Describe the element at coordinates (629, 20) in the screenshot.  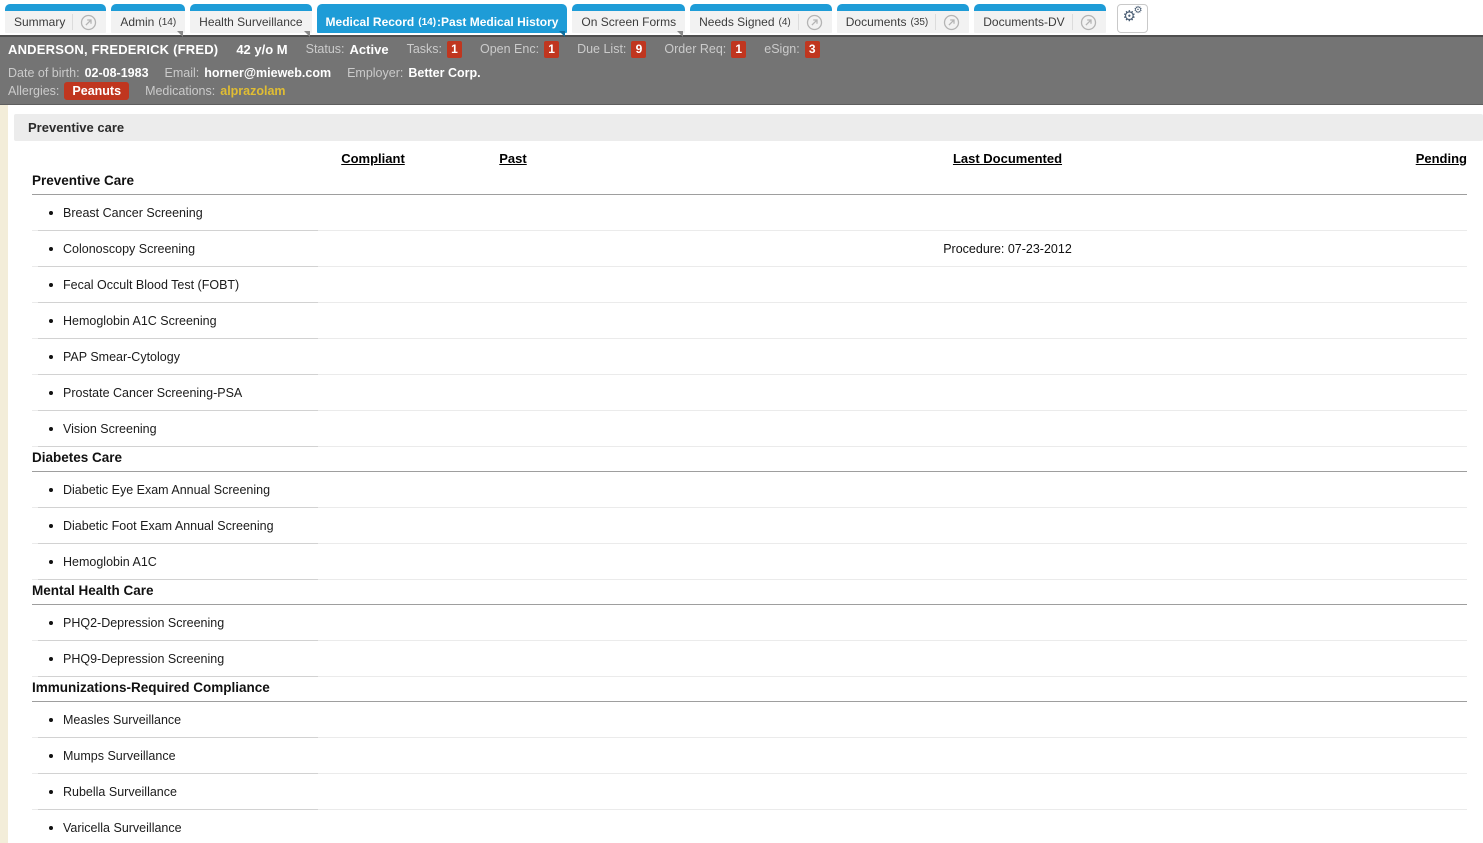
I see `tab-on-screen-forms: On Screen Forms` at that location.